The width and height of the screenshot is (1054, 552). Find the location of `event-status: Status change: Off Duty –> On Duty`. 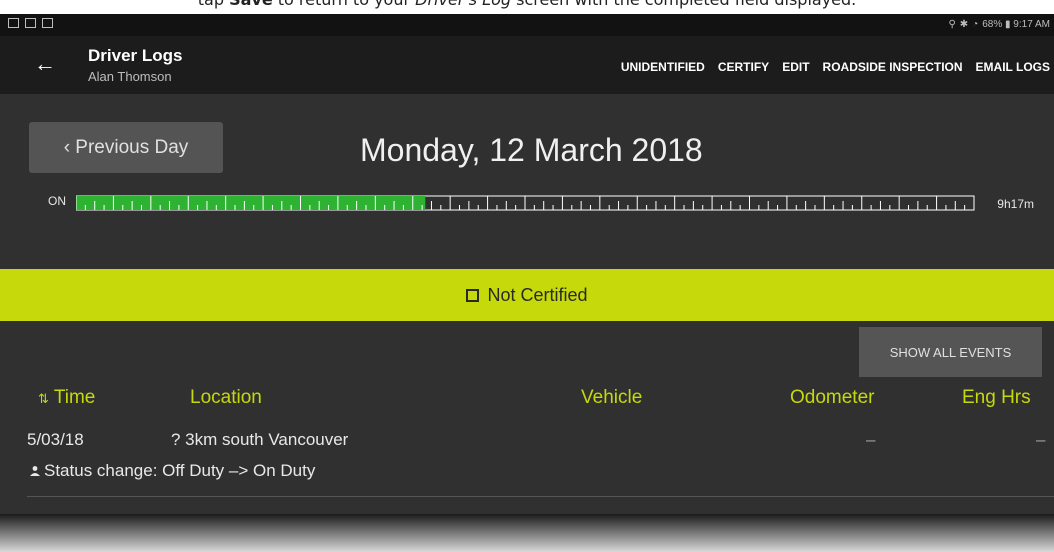

event-status: Status change: Off Duty –> On Duty is located at coordinates (180, 470).